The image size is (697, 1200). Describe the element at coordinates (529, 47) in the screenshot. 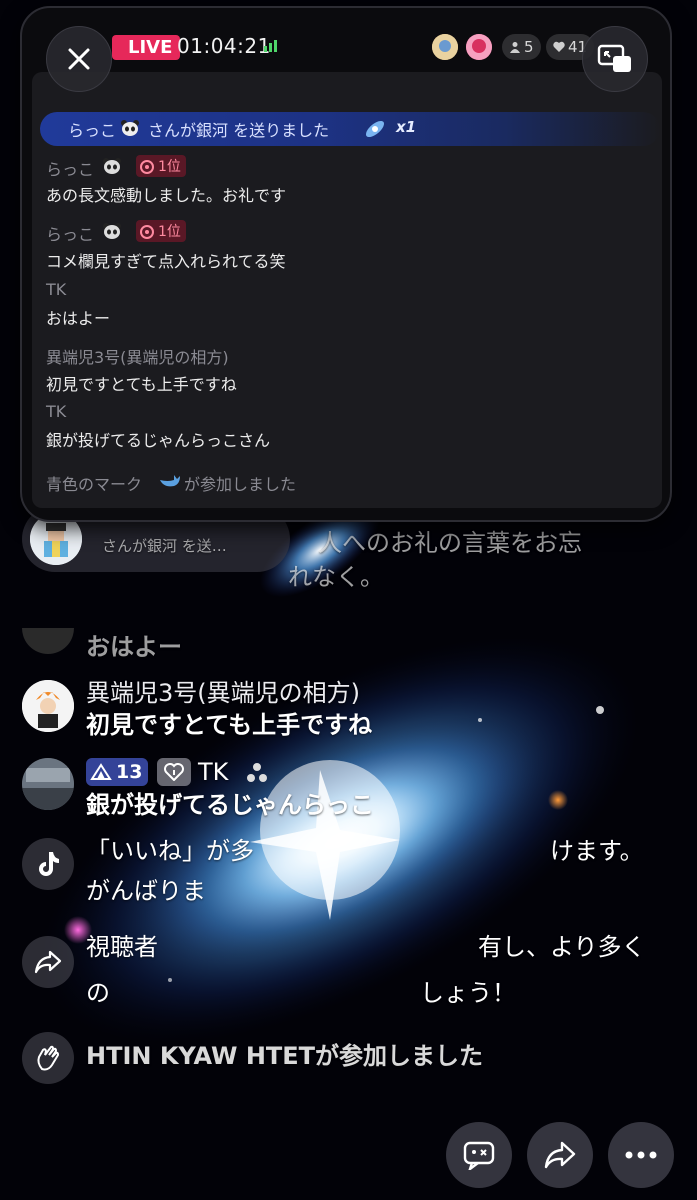

I see `viewer-count-value: 5` at that location.